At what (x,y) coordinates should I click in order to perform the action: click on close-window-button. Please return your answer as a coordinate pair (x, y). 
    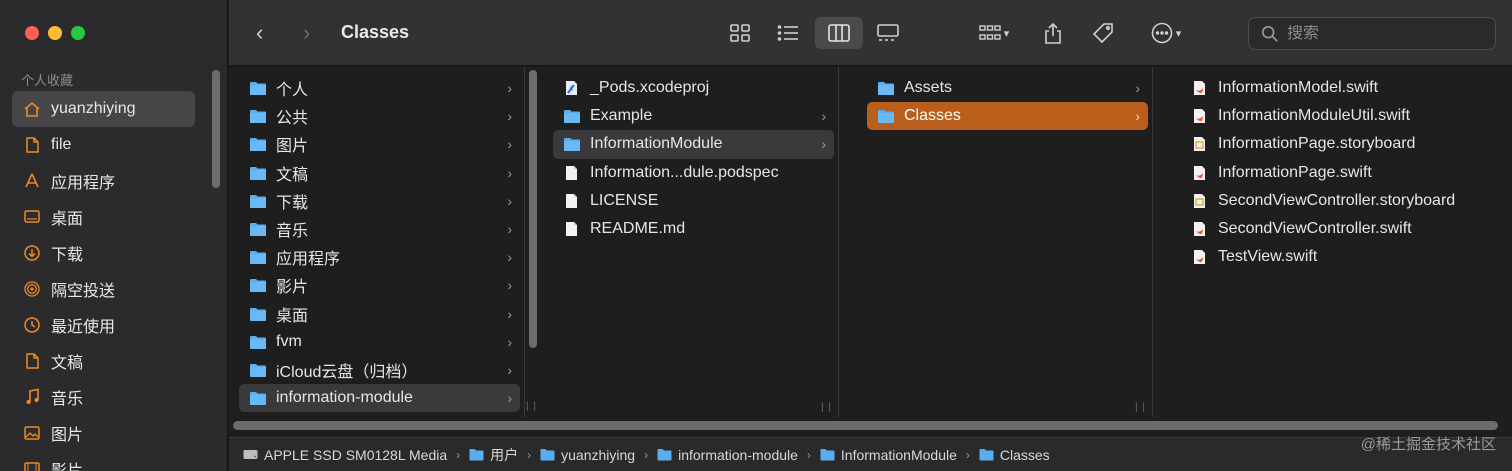
    Looking at the image, I should click on (32, 33).